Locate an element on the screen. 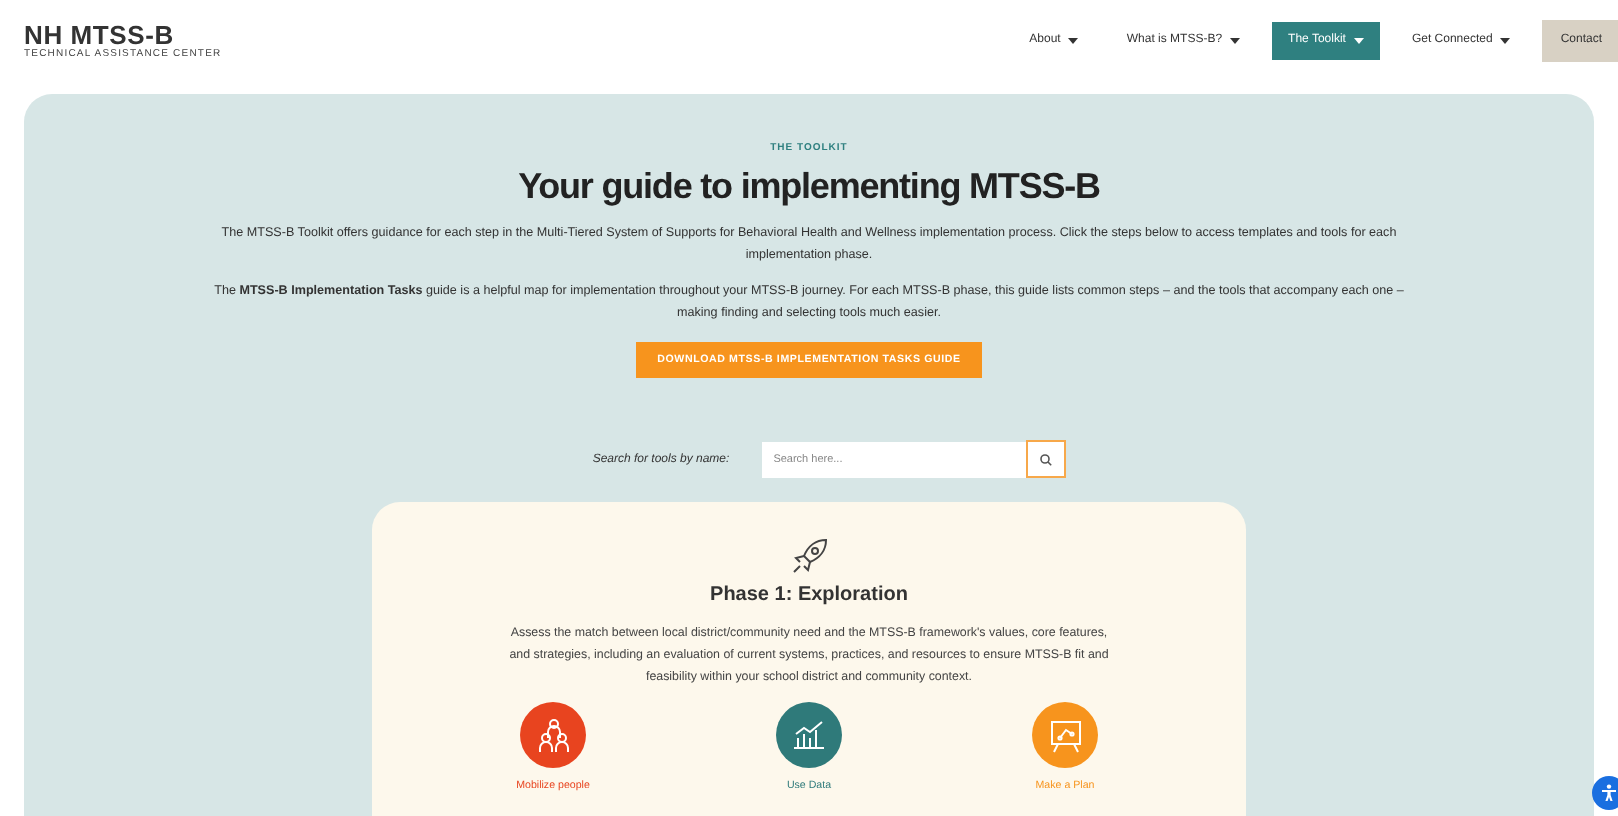 The height and width of the screenshot is (816, 1618). search-button is located at coordinates (1045, 459).